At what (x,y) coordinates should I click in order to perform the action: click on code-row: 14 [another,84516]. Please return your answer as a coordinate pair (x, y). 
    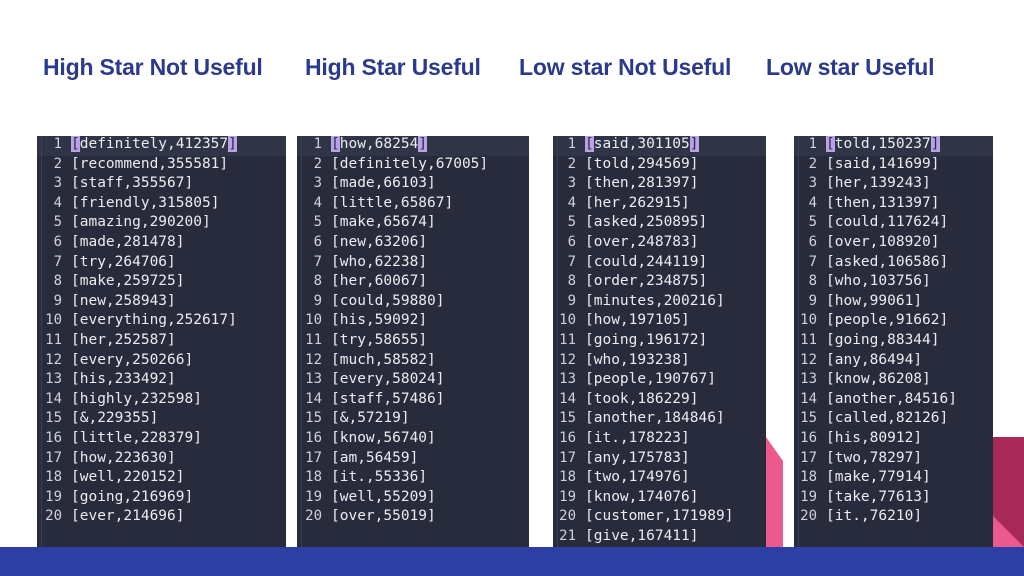
    Looking at the image, I should click on (893, 401).